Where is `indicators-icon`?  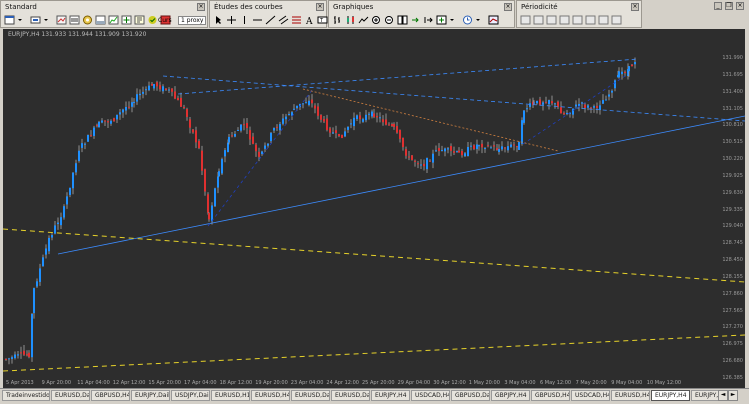 indicators-icon is located at coordinates (441, 20).